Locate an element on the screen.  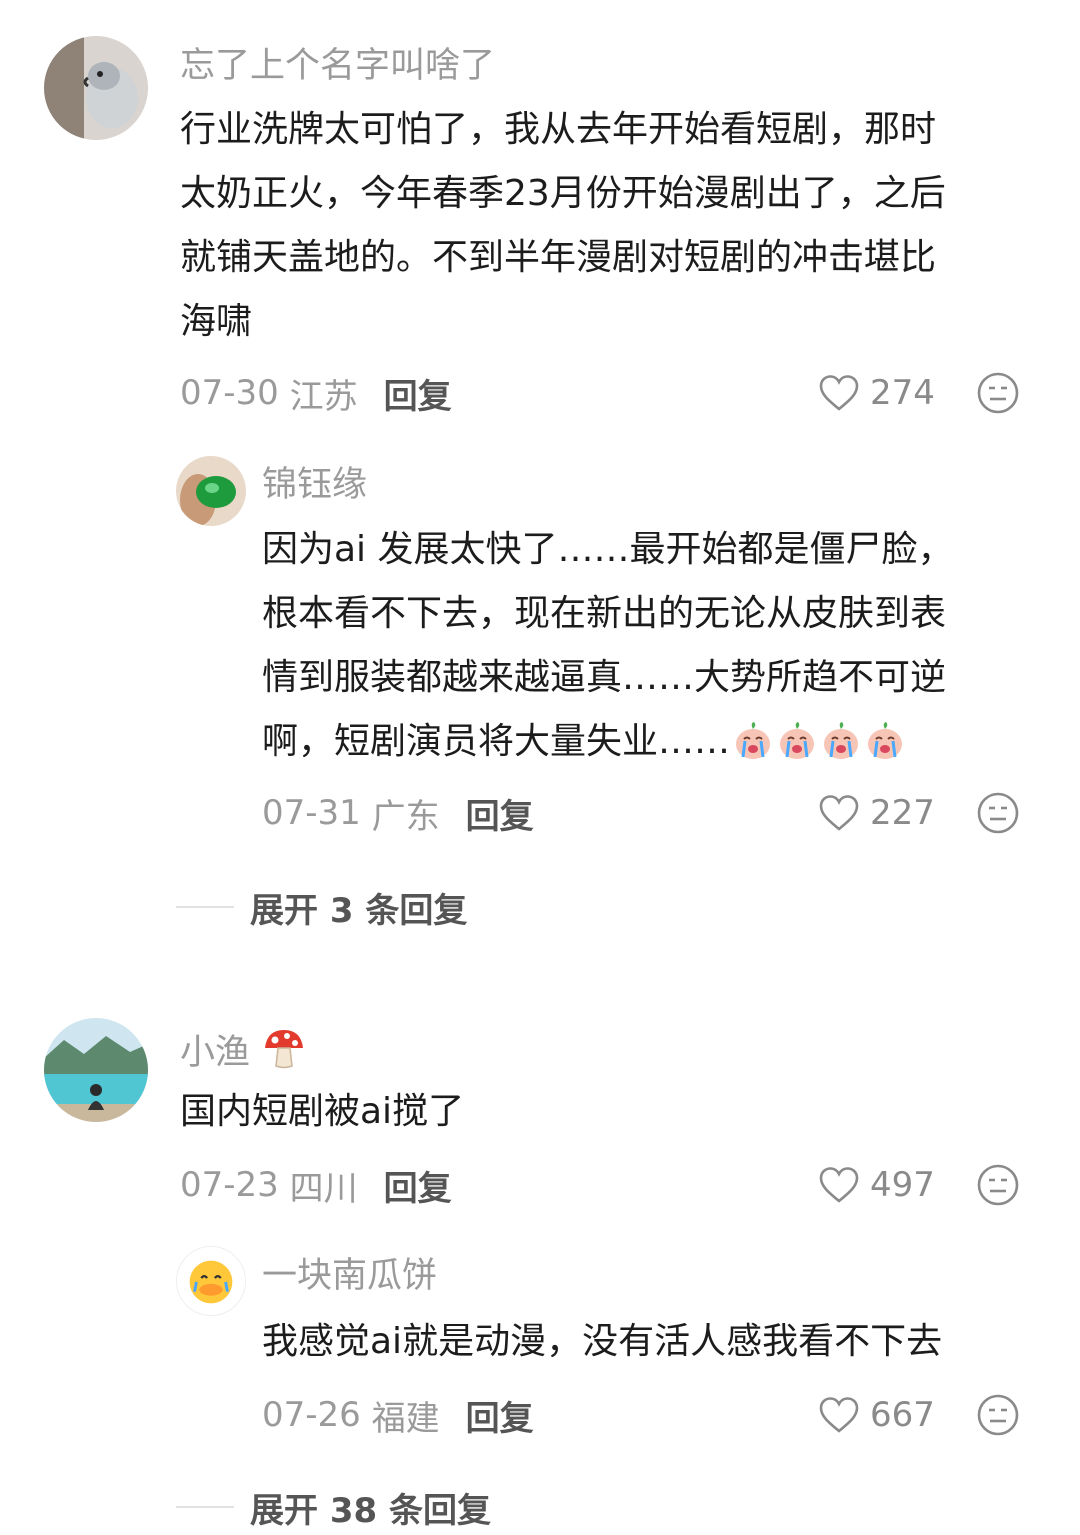
expand-label: 展开 38 条回复 is located at coordinates (370, 1510).